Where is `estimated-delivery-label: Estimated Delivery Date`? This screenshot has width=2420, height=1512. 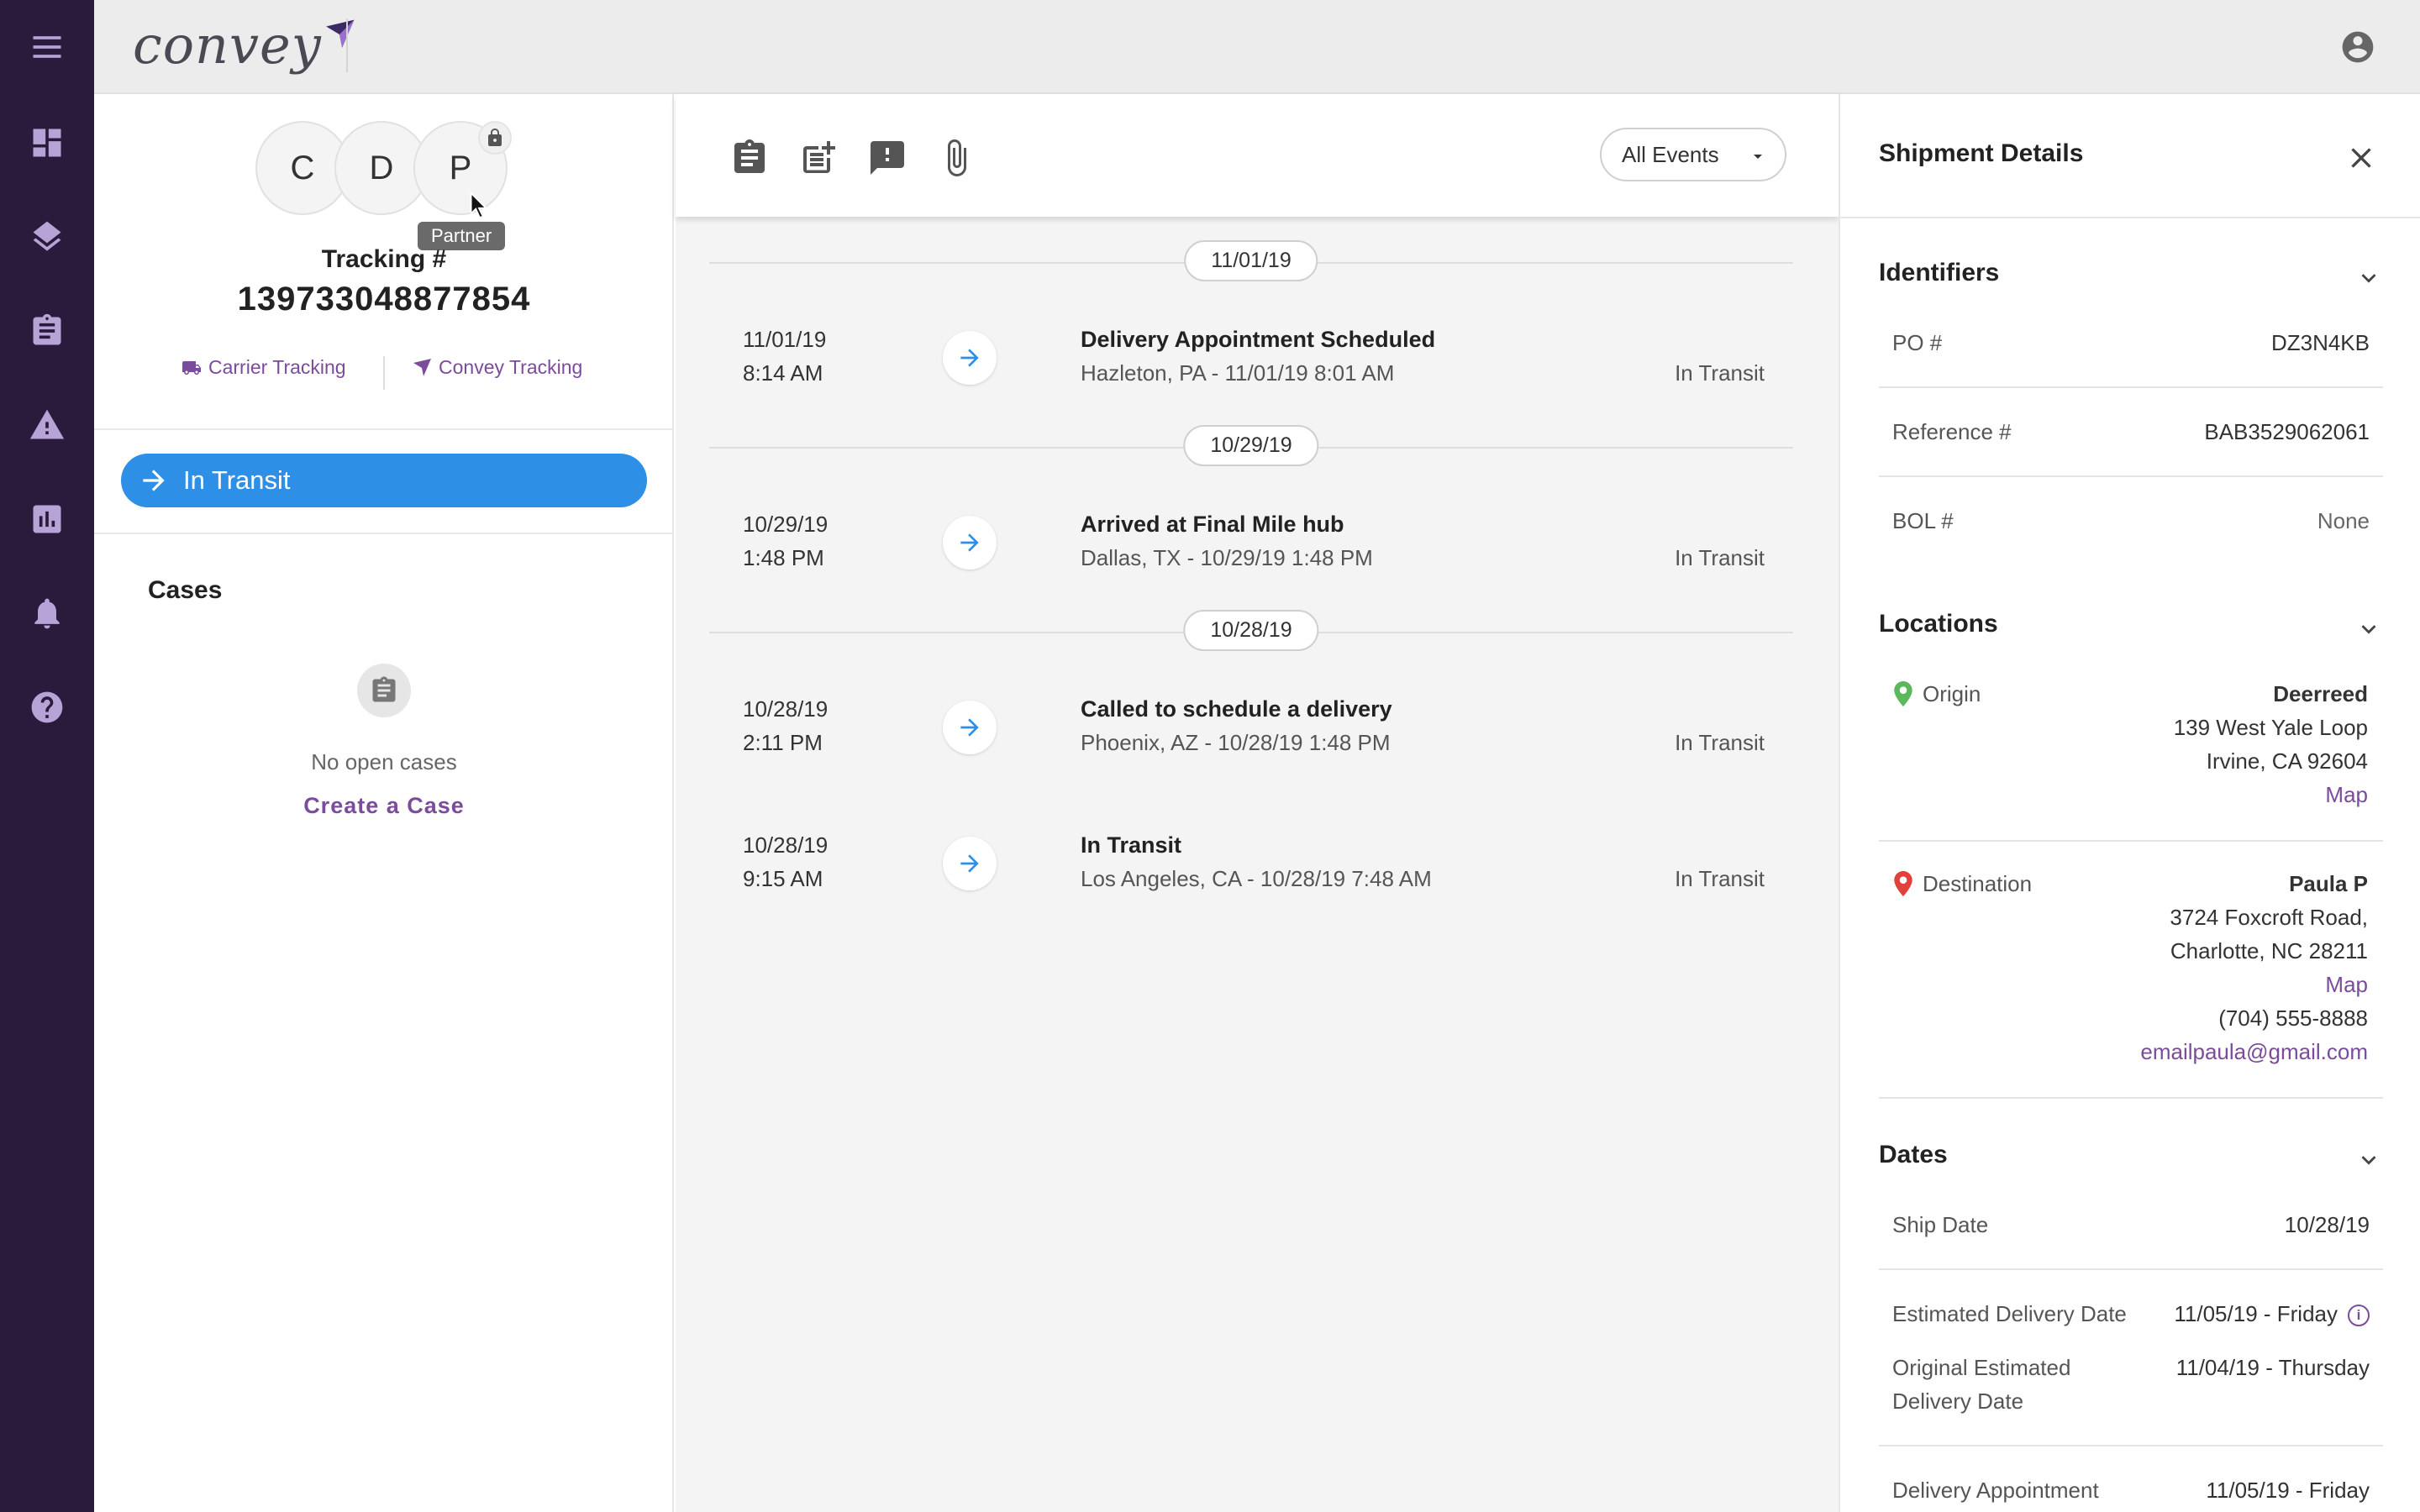
estimated-delivery-label: Estimated Delivery Date is located at coordinates (2009, 1313).